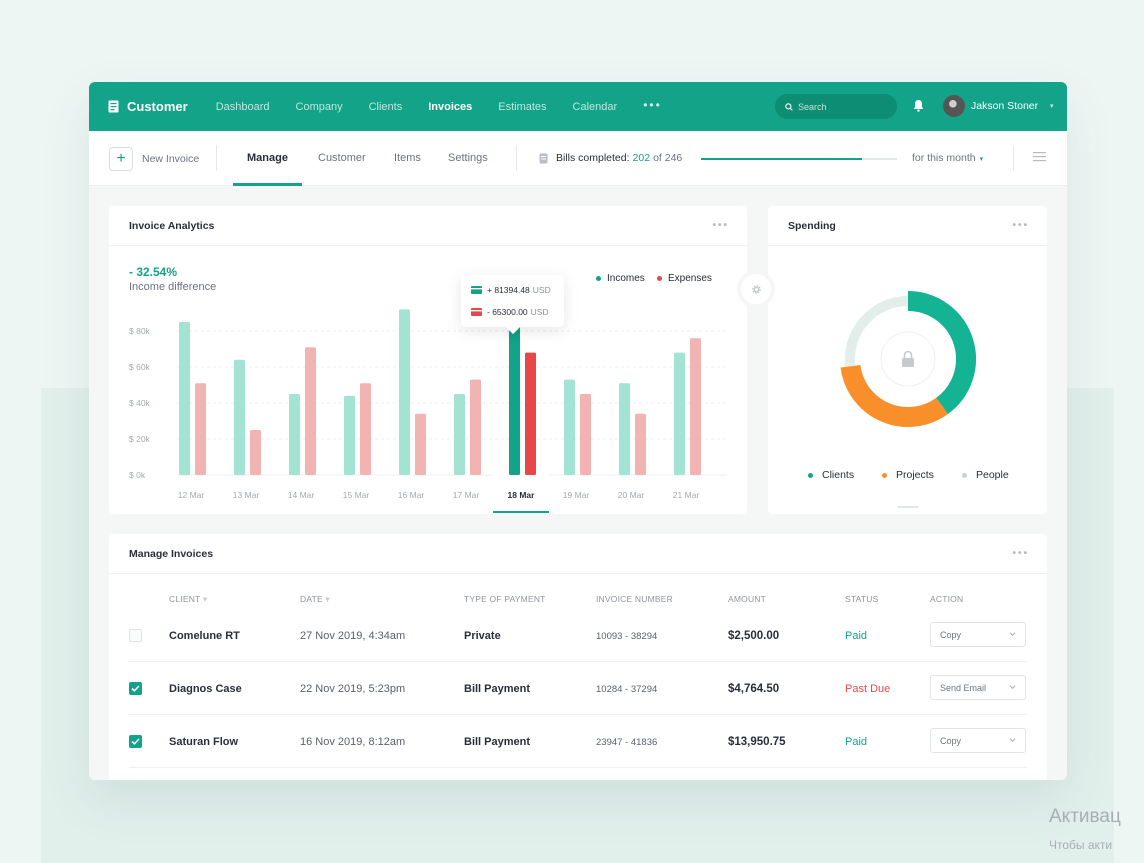 This screenshot has width=1144, height=863. I want to click on action-label: Copy, so click(951, 634).